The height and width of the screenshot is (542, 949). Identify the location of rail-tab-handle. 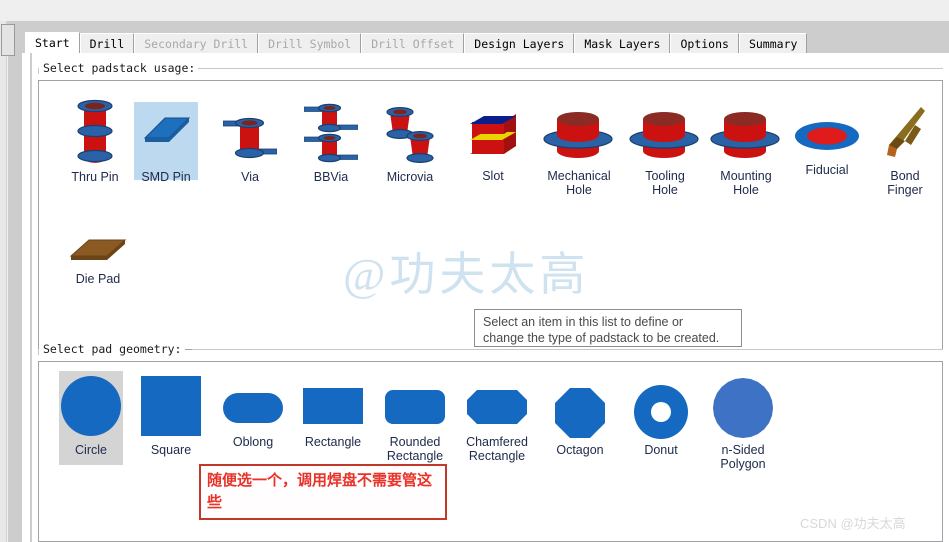
(8, 40).